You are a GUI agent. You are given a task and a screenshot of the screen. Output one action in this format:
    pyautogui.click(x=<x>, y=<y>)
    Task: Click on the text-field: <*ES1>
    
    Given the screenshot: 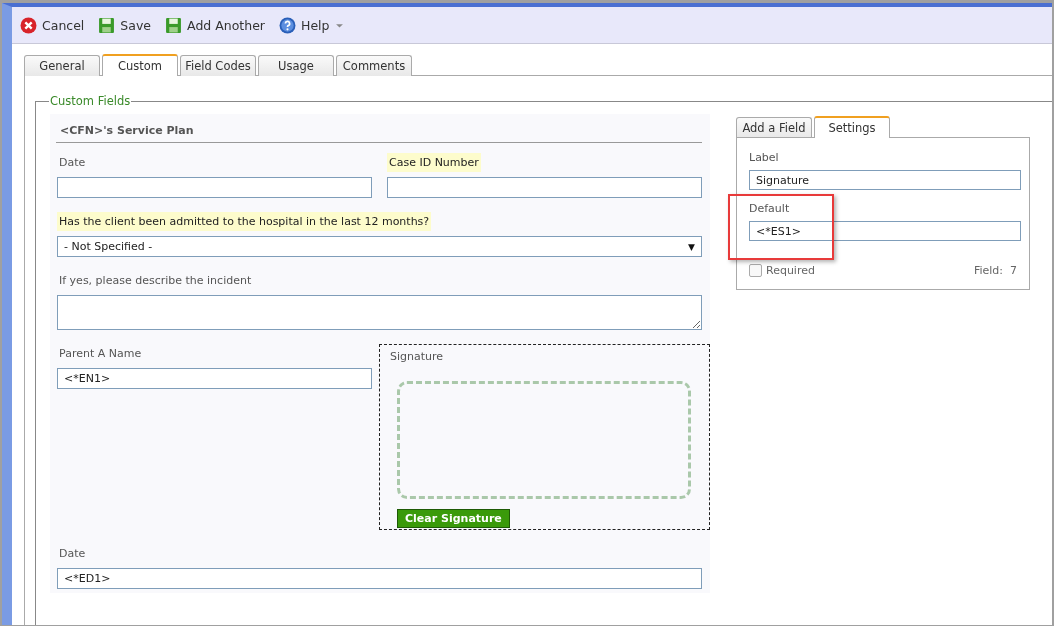 What is the action you would take?
    pyautogui.click(x=885, y=231)
    